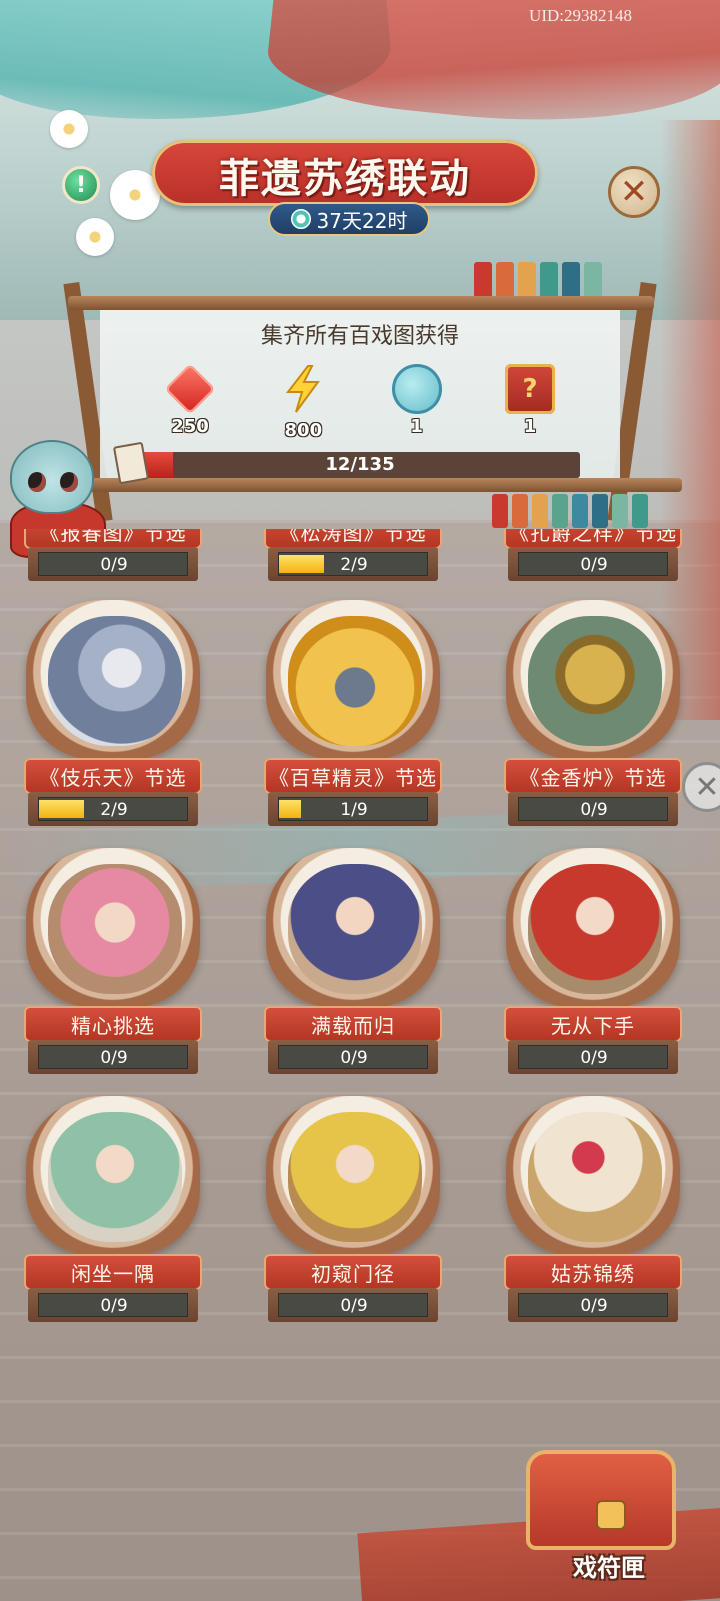  Describe the element at coordinates (362, 220) in the screenshot. I see `timer-text: 37天22时` at that location.